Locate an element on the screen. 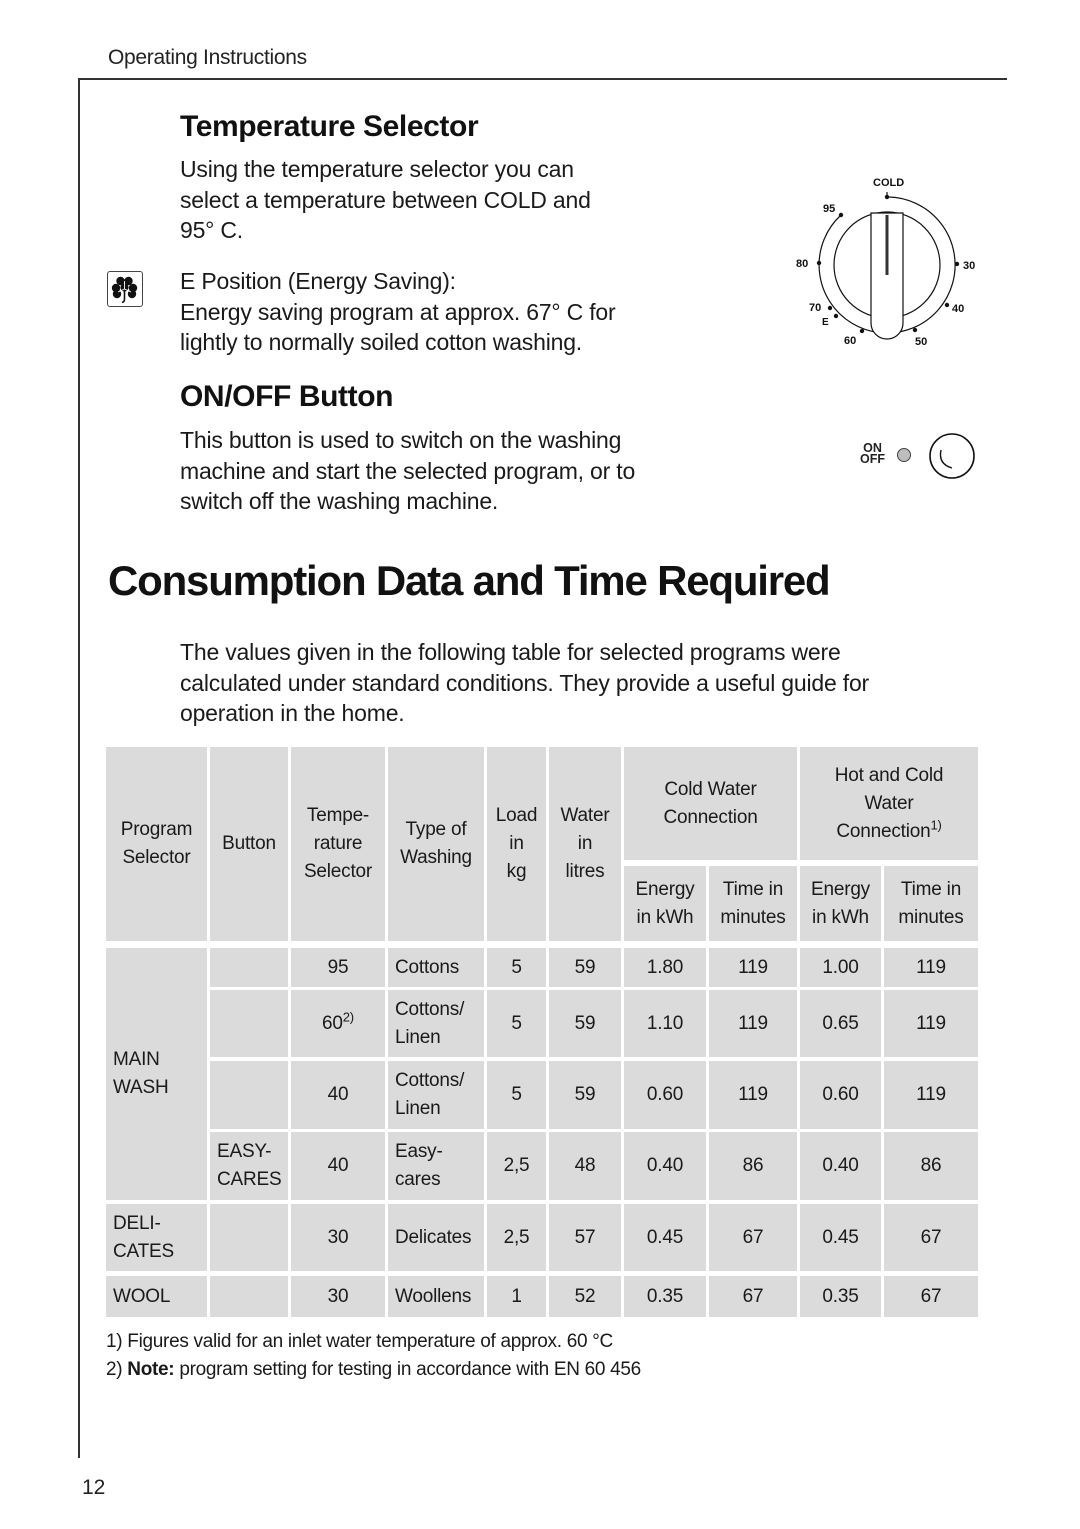 The height and width of the screenshot is (1529, 1080). header-cold-water-connection: Cold Water Connection is located at coordinates (710, 803).